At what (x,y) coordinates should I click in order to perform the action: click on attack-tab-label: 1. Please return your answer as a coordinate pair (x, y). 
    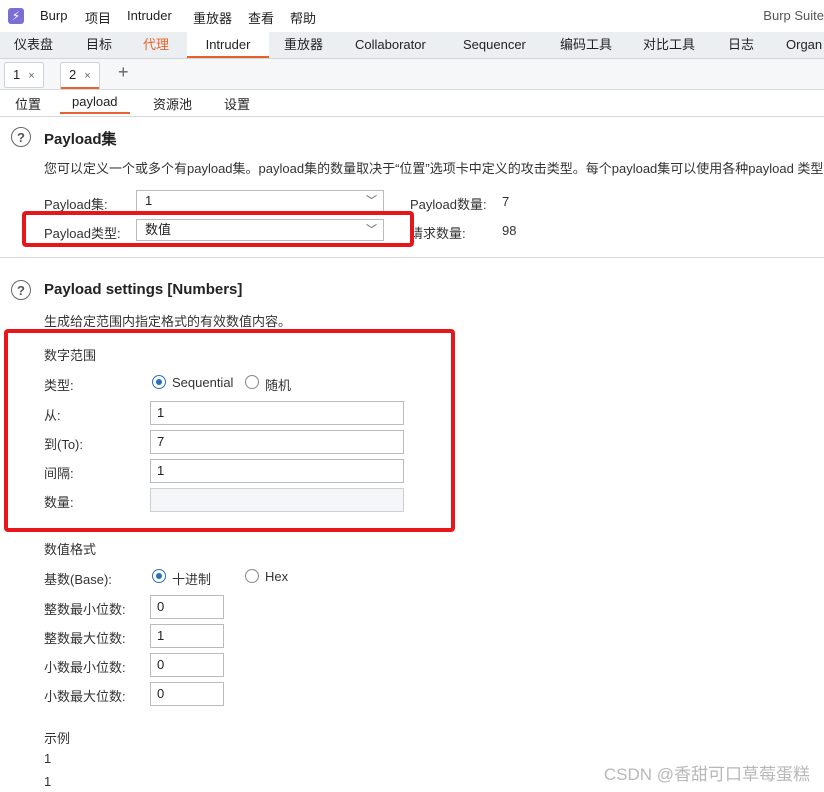
    Looking at the image, I should click on (17, 74).